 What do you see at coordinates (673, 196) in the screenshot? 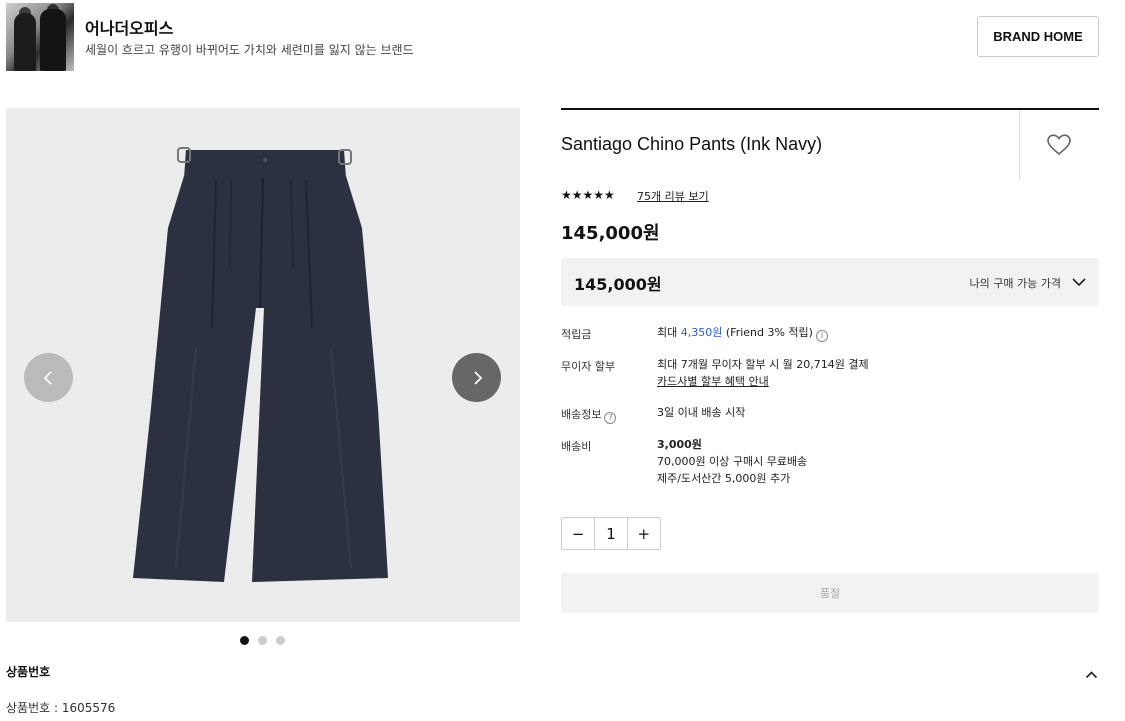
I see `review-link: 75개 리뷰 보기` at bounding box center [673, 196].